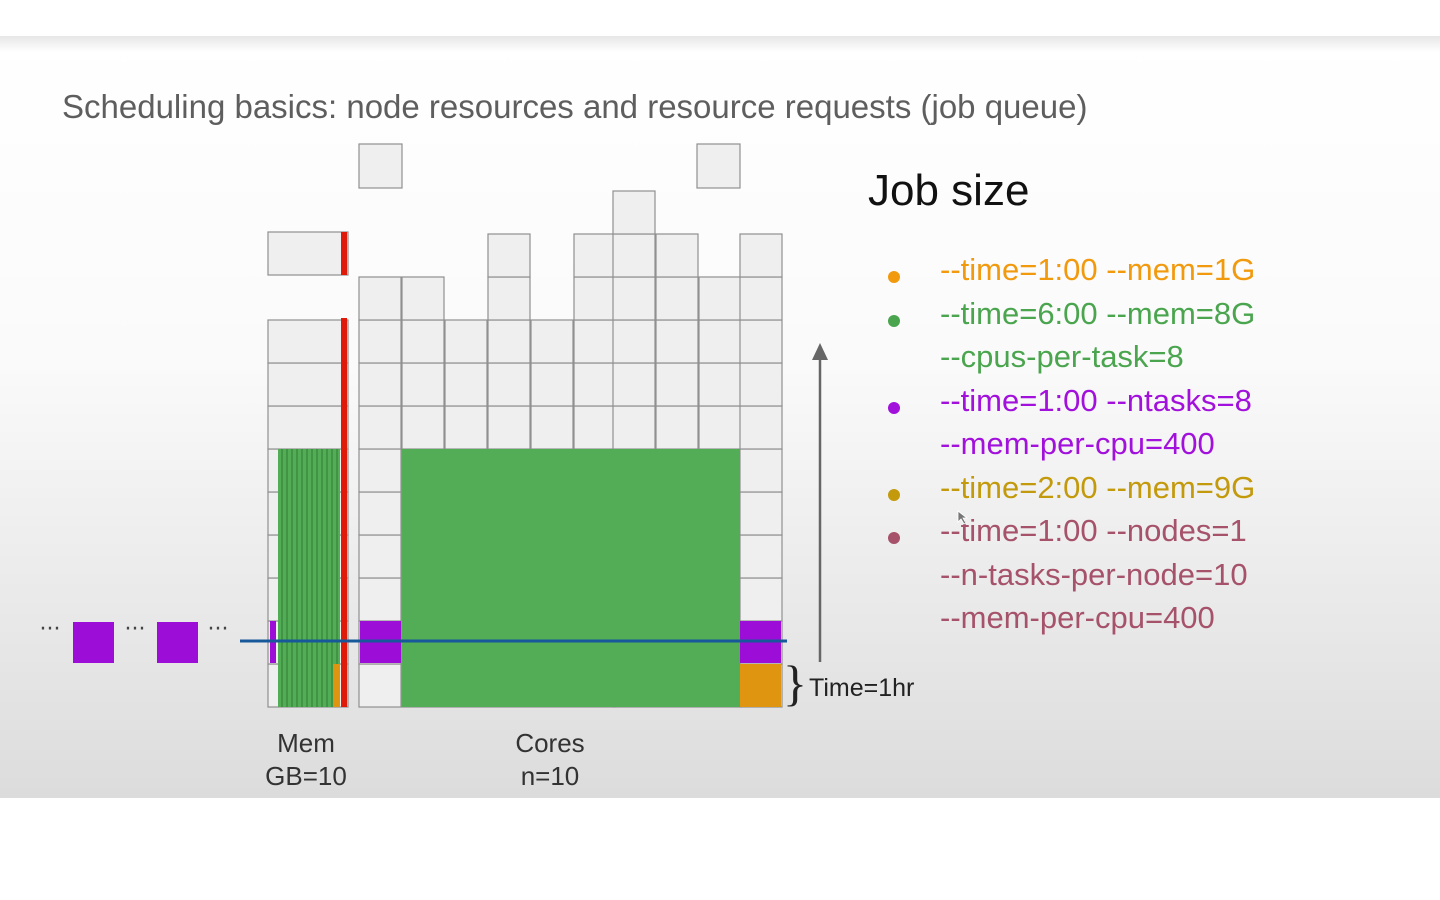  I want to click on cores-label: Cores, so click(549, 743).